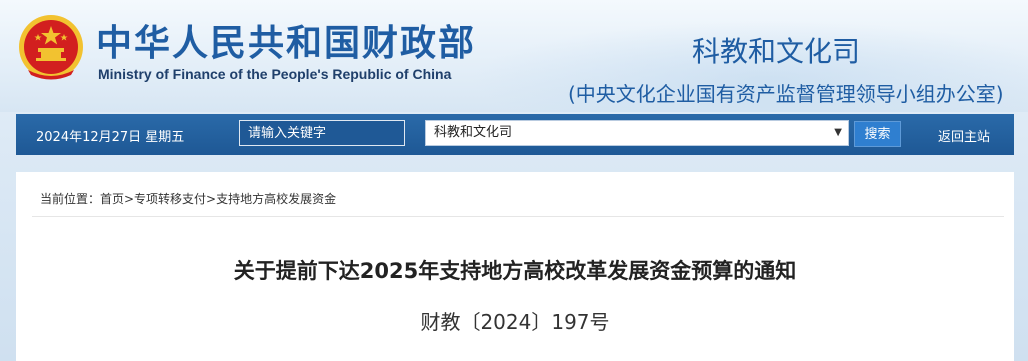 The height and width of the screenshot is (361, 1028). Describe the element at coordinates (322, 133) in the screenshot. I see `search-input: 请输入关键字` at that location.